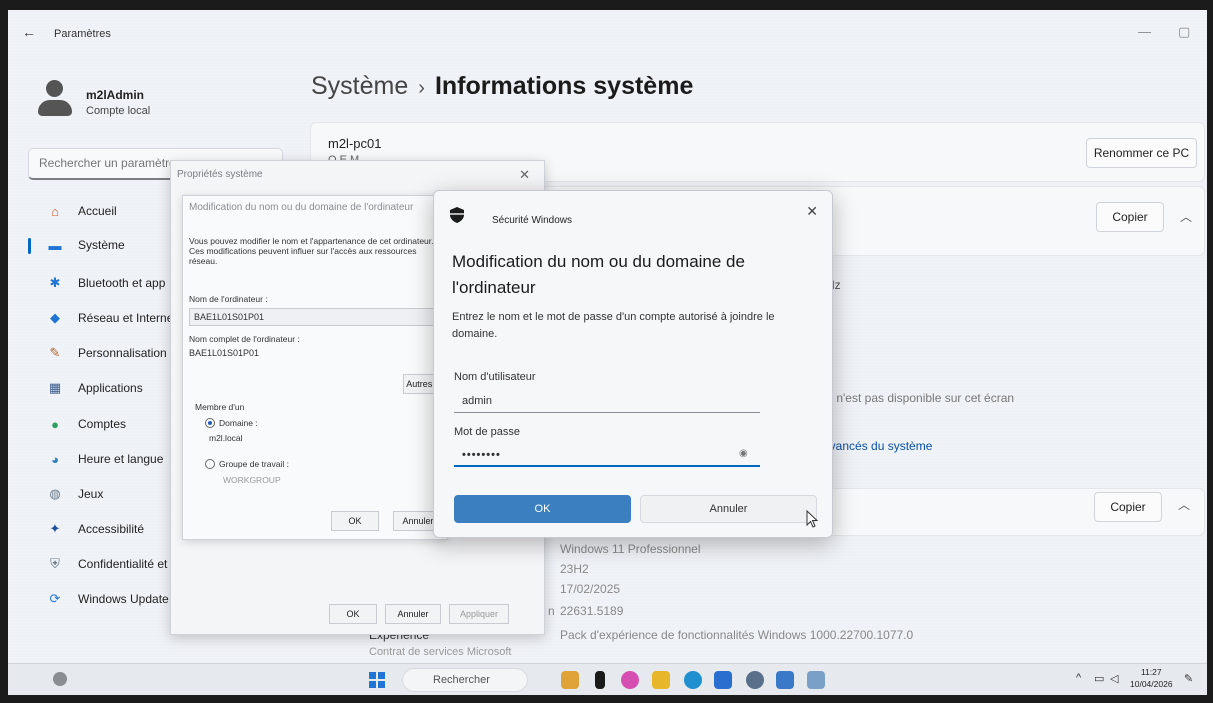  Describe the element at coordinates (1141, 153) in the screenshot. I see `rename-pc-button: Renommer ce PC` at that location.